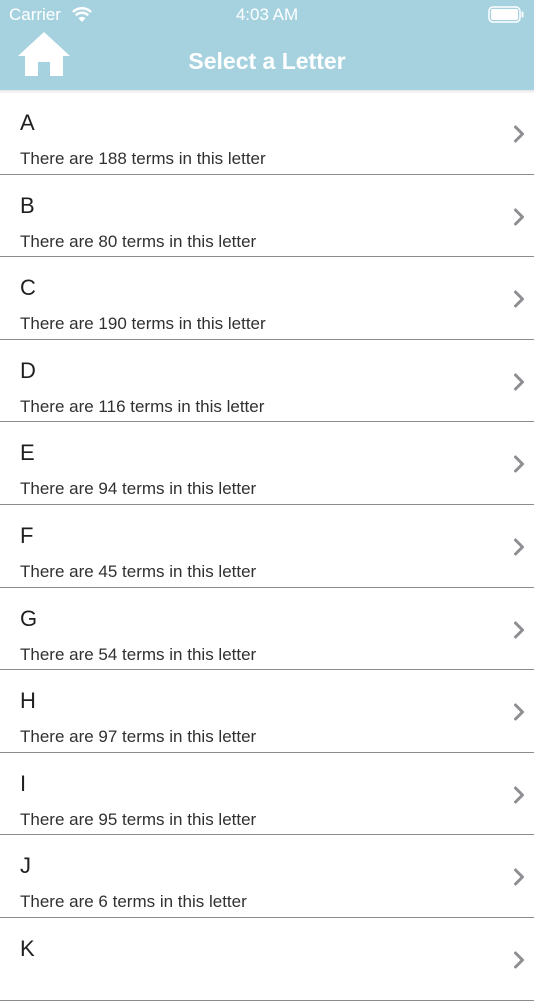 The height and width of the screenshot is (1001, 534). Describe the element at coordinates (23, 783) in the screenshot. I see `letter-title: I` at that location.